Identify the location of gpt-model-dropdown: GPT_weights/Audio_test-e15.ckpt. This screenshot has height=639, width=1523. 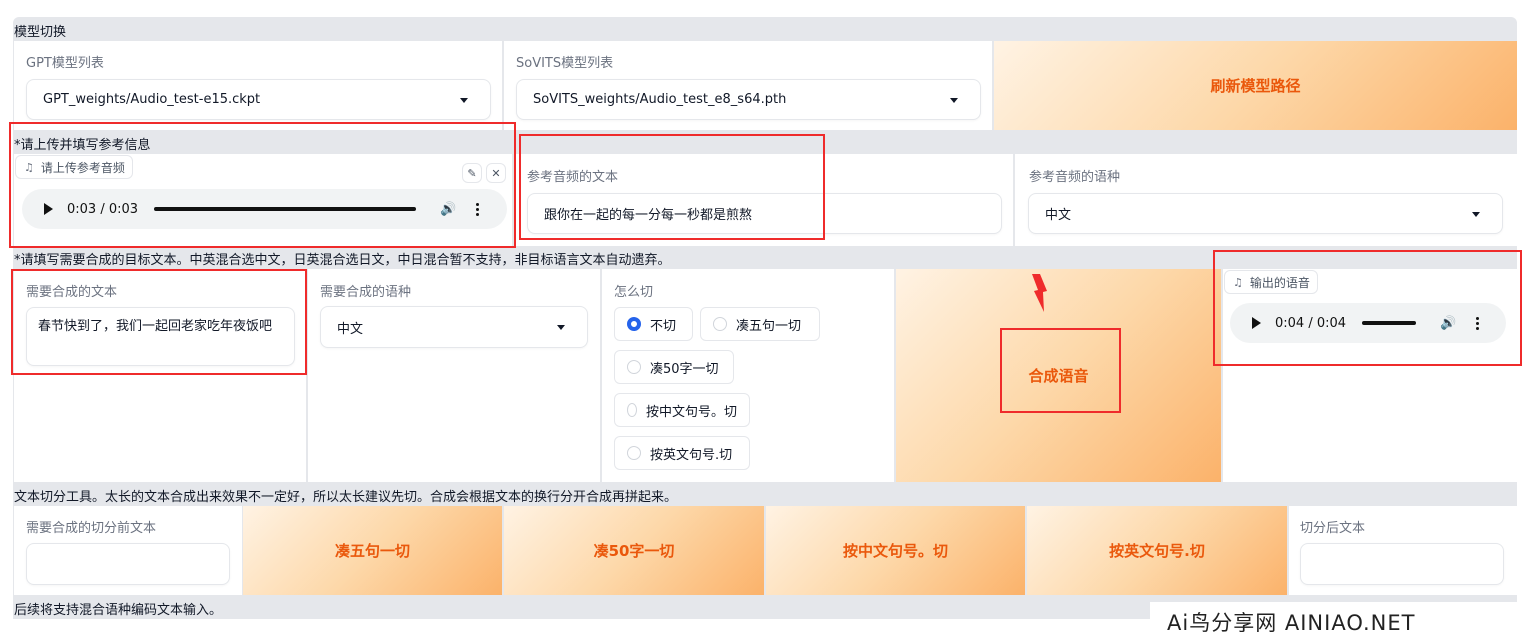
(258, 99).